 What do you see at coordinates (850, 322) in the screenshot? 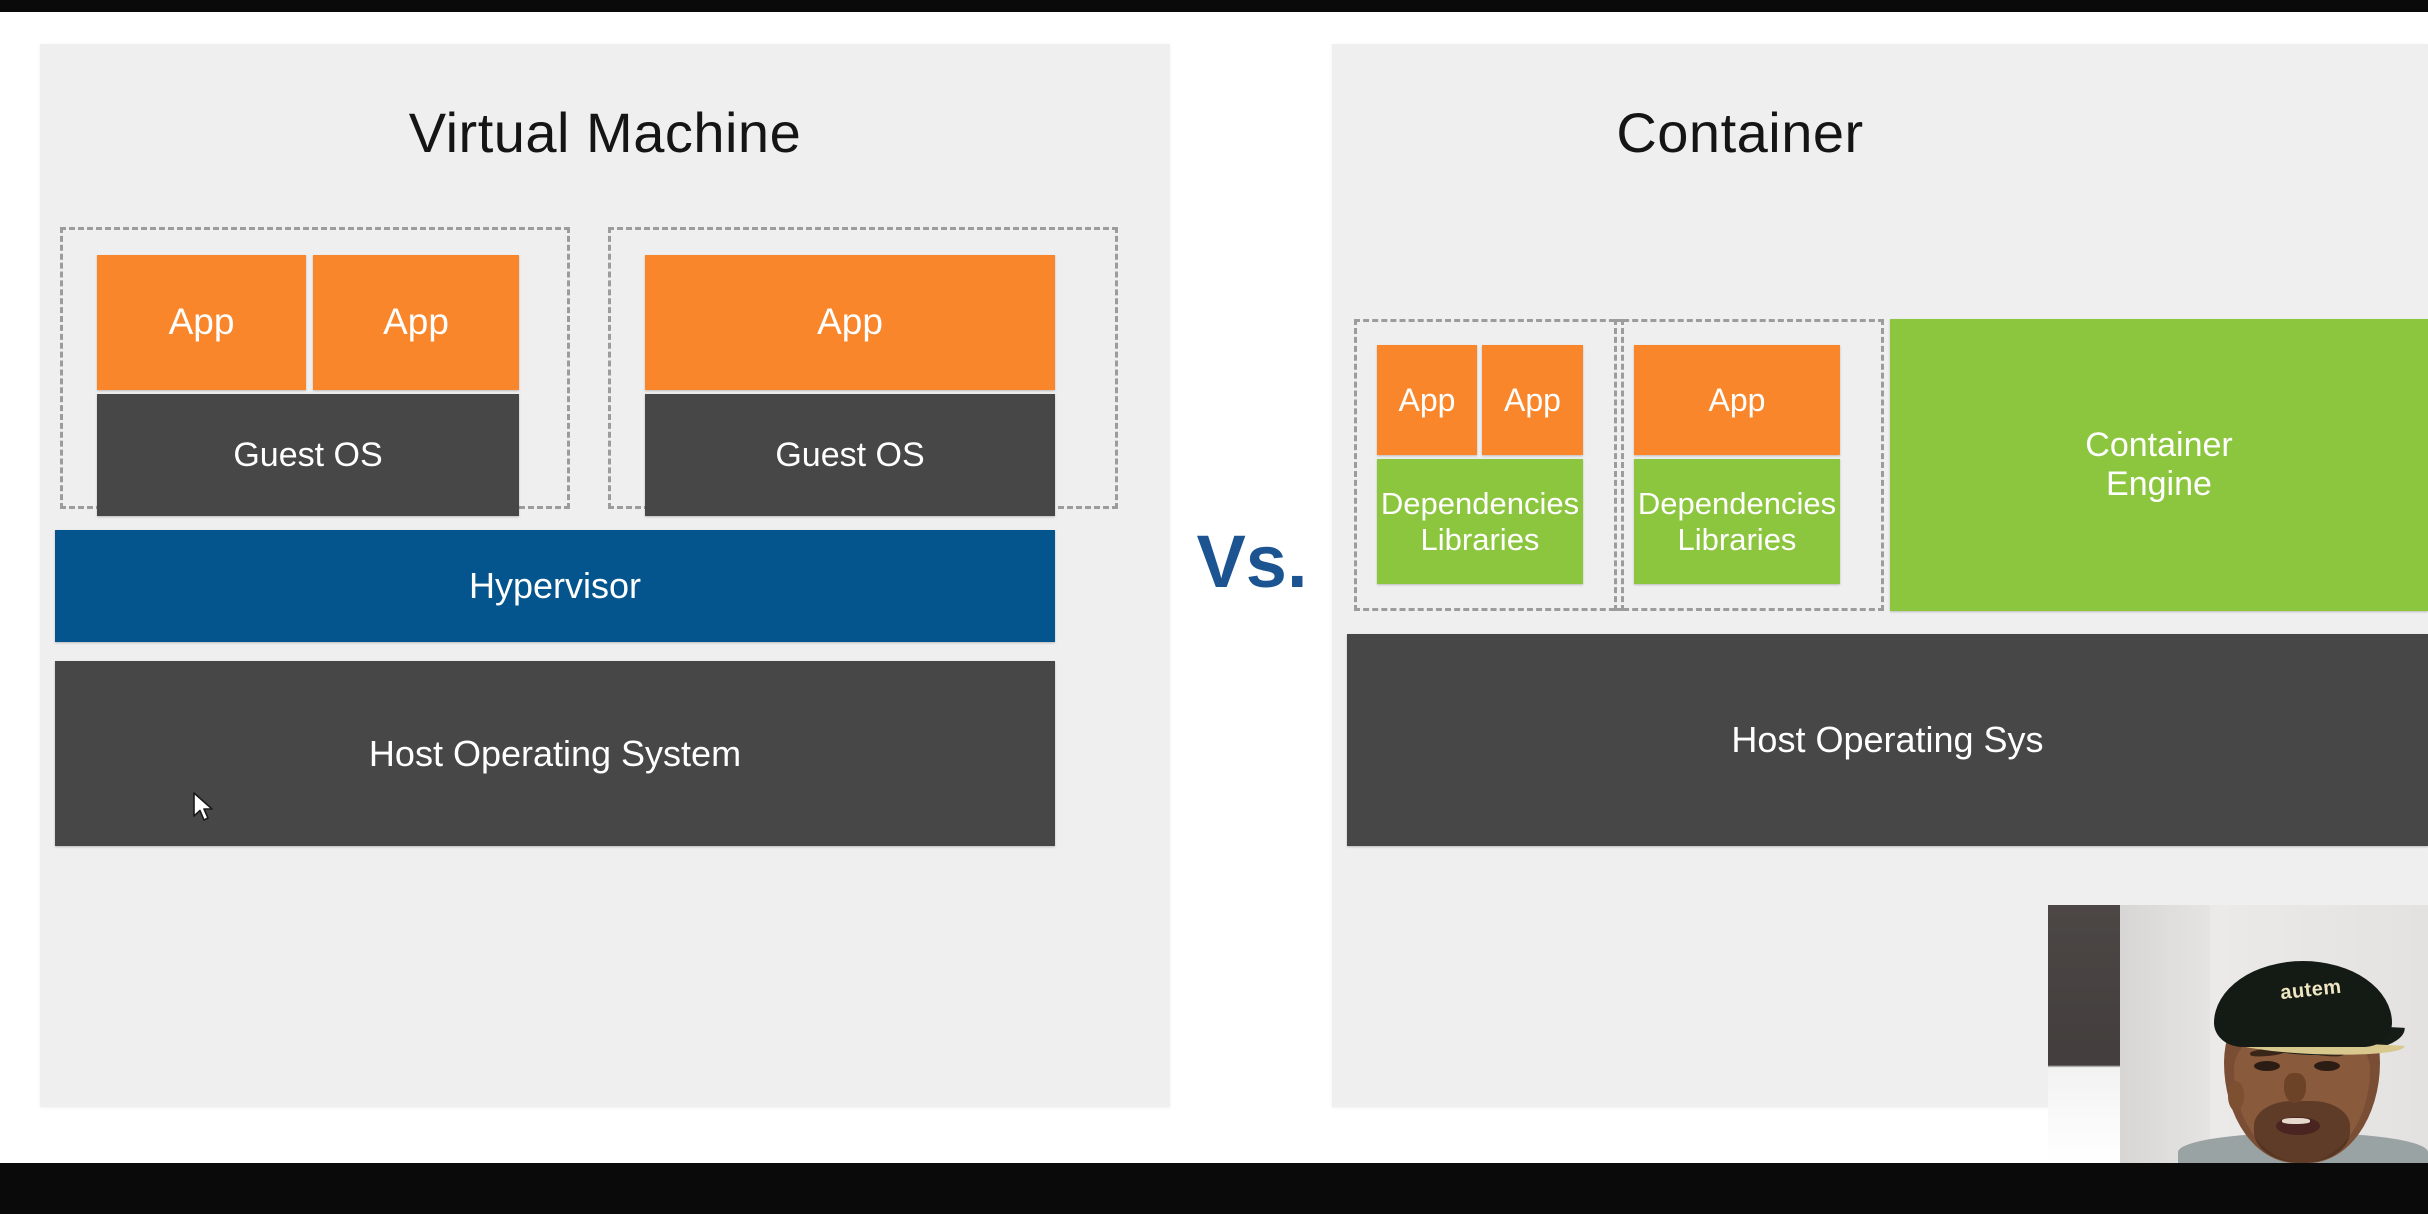
I see `vm-app-block-3: App` at bounding box center [850, 322].